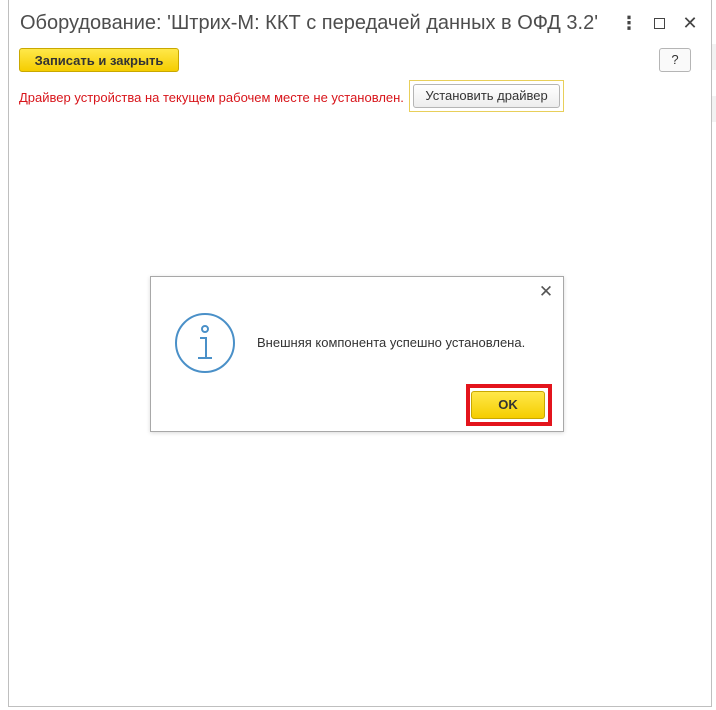 The image size is (716, 710). What do you see at coordinates (508, 405) in the screenshot?
I see `ok-button: OK` at bounding box center [508, 405].